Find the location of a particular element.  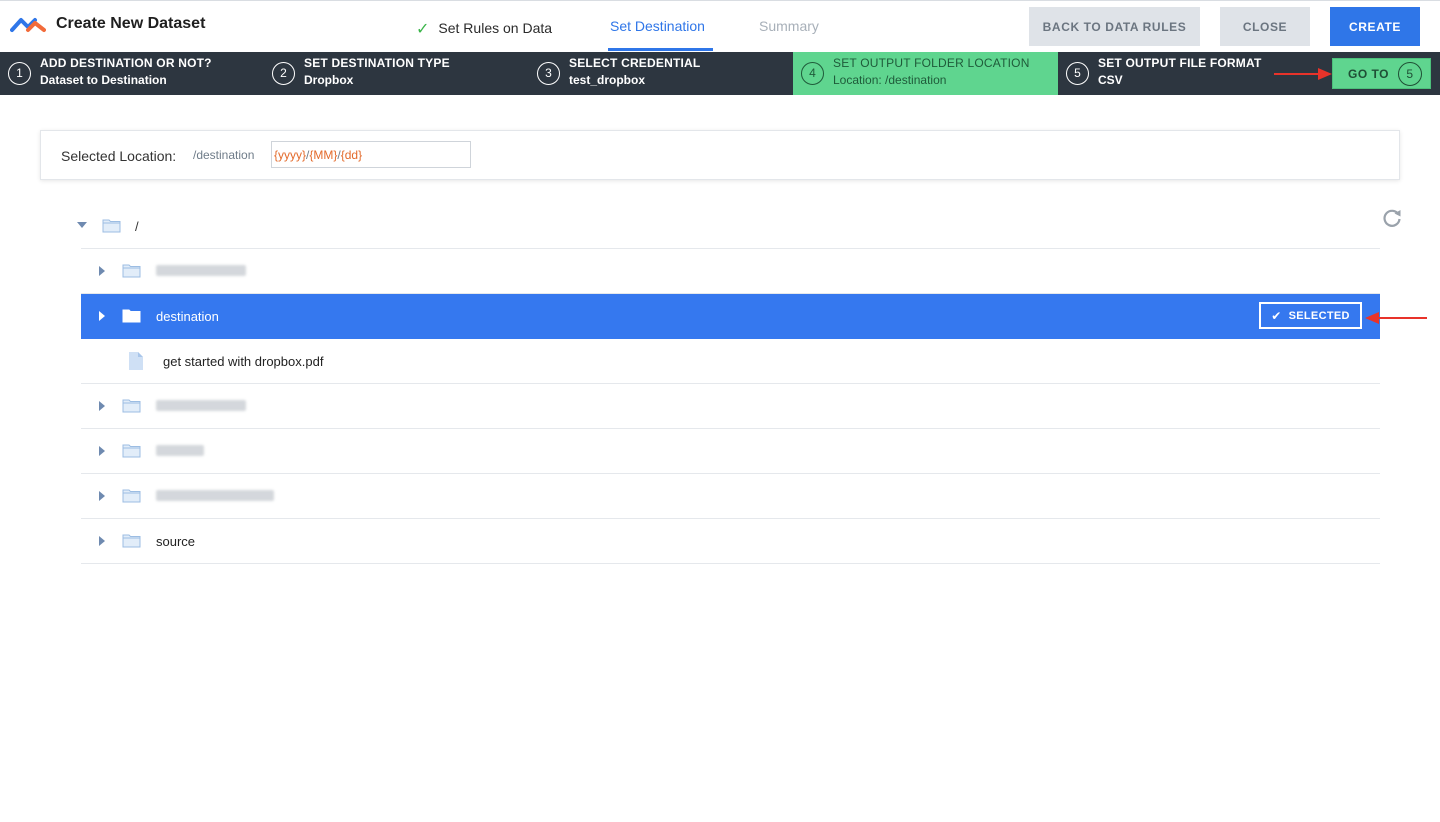

go-to-step-button: GO TO 5 is located at coordinates (1381, 73).